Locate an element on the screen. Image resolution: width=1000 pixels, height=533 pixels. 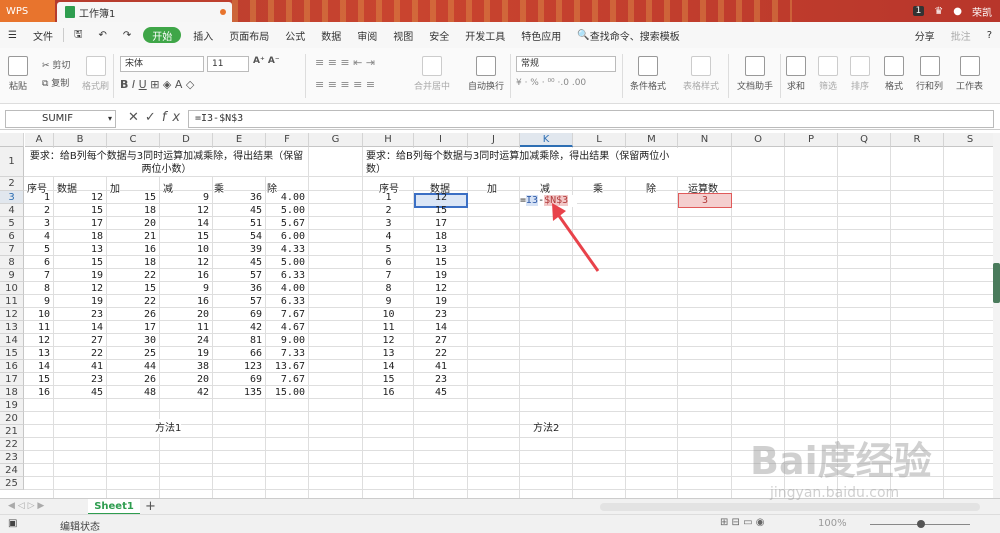
redo-icon: ↷ is located at coordinates (127, 35).